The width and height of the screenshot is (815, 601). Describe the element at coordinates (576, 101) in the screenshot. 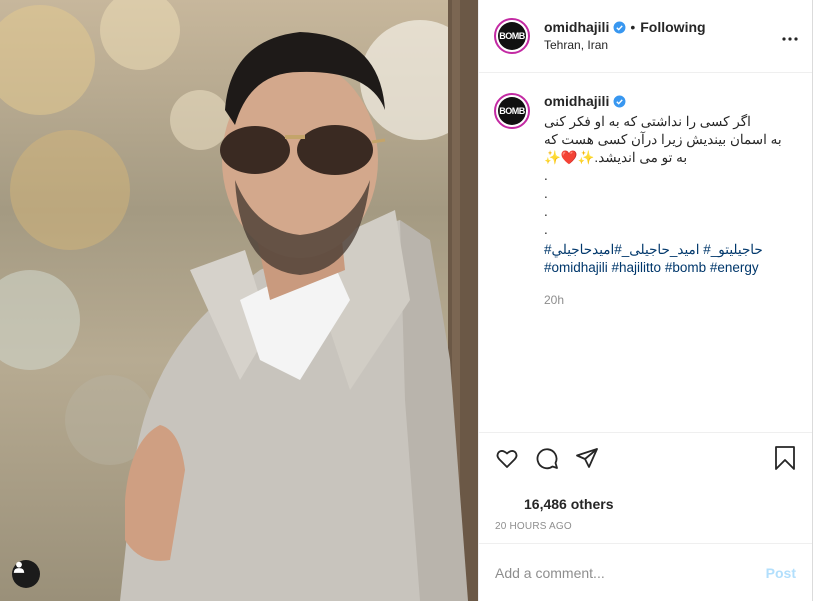

I see `caption-username-link: omidhajili` at that location.